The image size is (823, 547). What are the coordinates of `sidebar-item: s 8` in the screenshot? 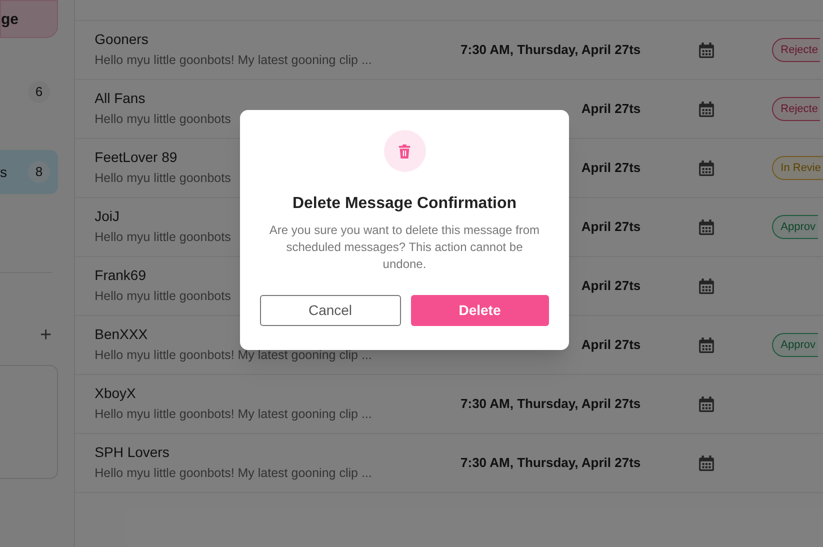 It's located at (29, 172).